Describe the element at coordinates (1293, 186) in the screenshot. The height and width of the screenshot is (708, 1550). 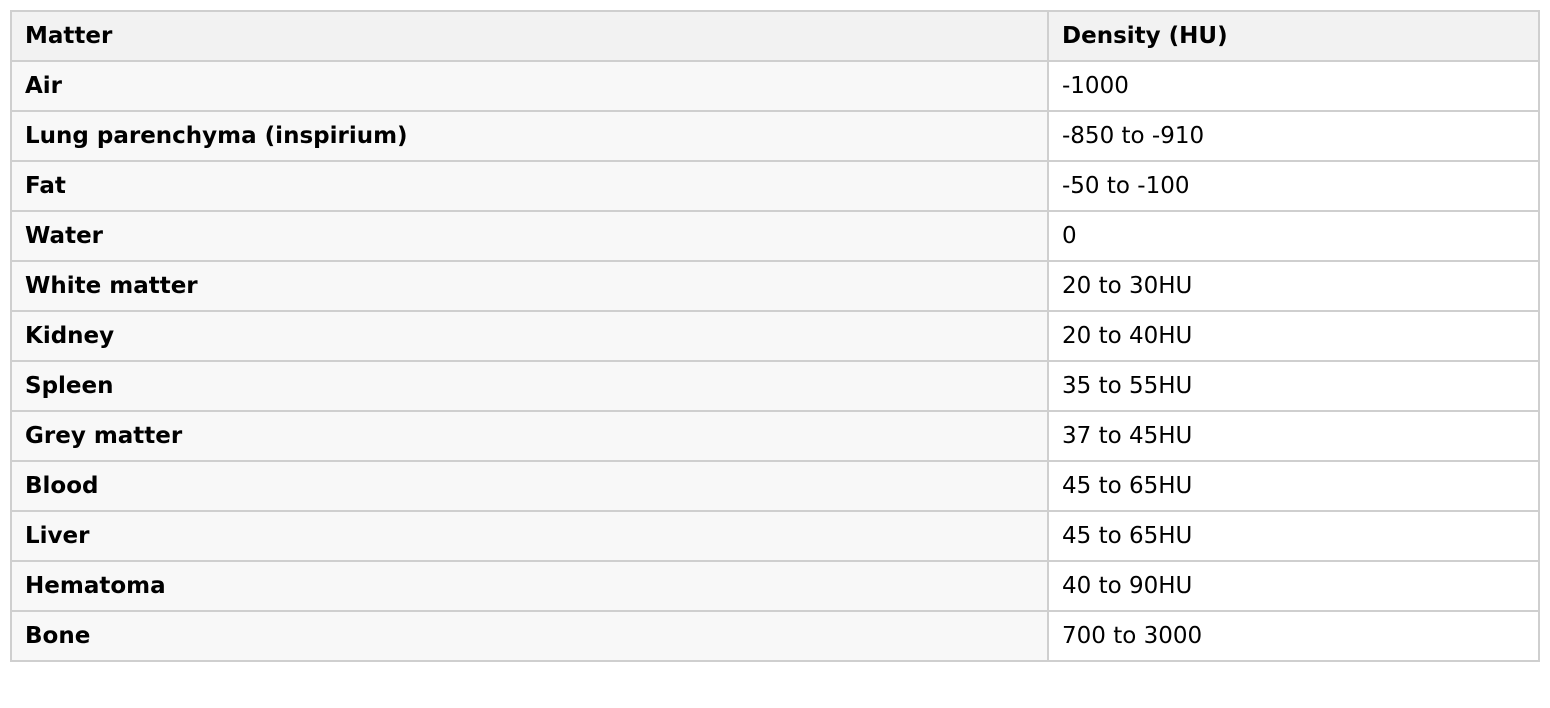
I see `density-cell: -50 to -100` at that location.